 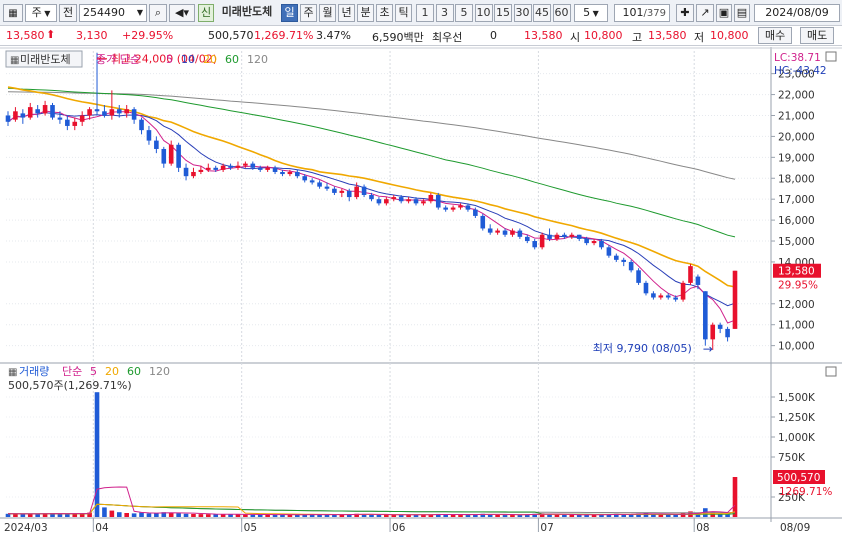 I want to click on ma-legend-20: 20, so click(x=210, y=59).